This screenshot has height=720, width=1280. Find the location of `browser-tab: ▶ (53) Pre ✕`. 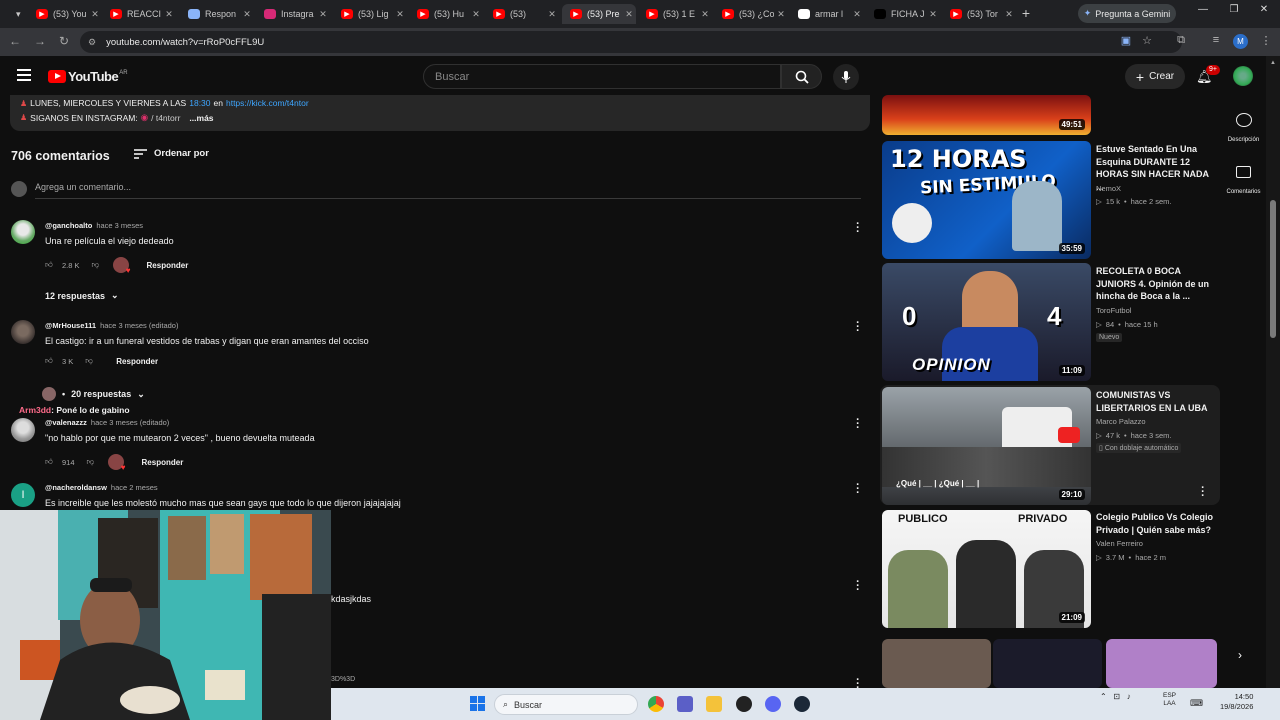

browser-tab: ▶ (53) Pre ✕ is located at coordinates (599, 14).